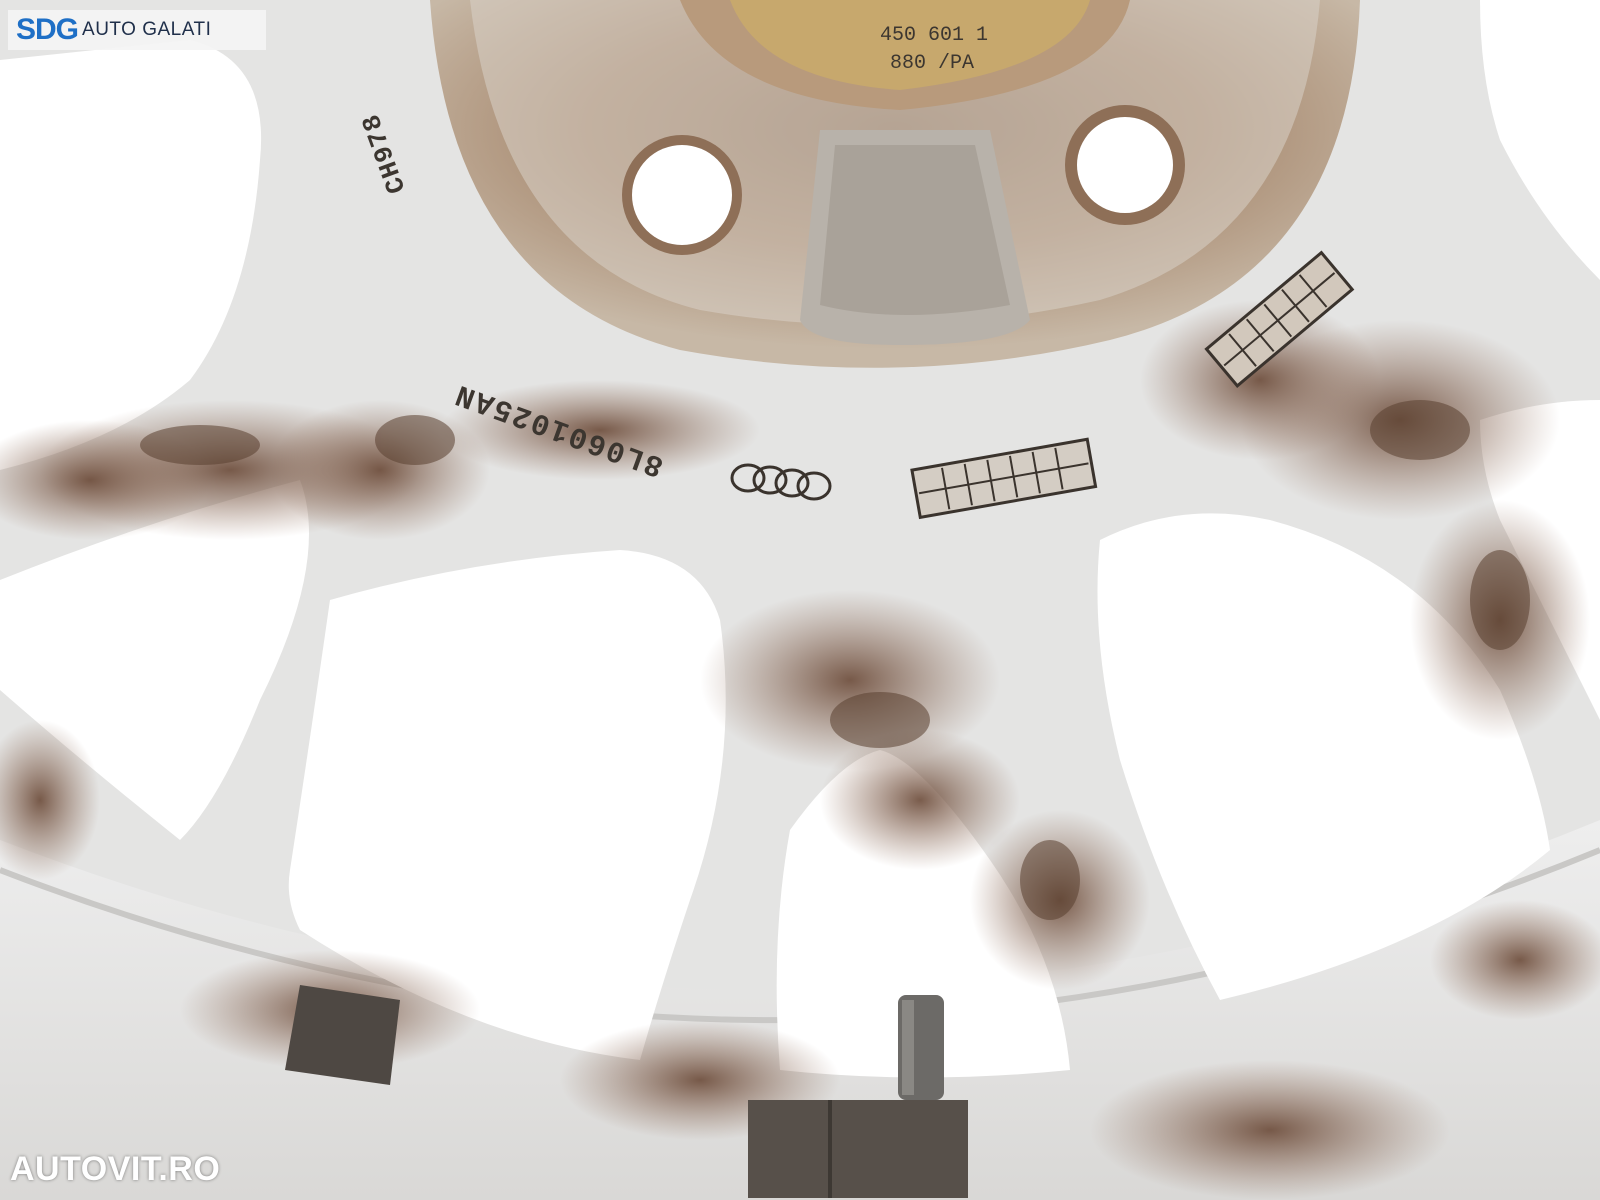  I want to click on hub-stamp-line1: 450 601 1, so click(934, 35).